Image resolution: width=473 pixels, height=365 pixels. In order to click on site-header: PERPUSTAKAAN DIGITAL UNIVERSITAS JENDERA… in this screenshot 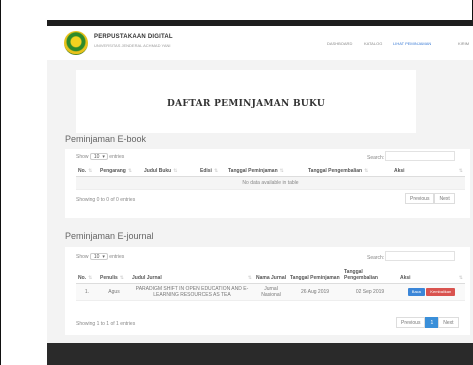, I will do `click(260, 43)`.